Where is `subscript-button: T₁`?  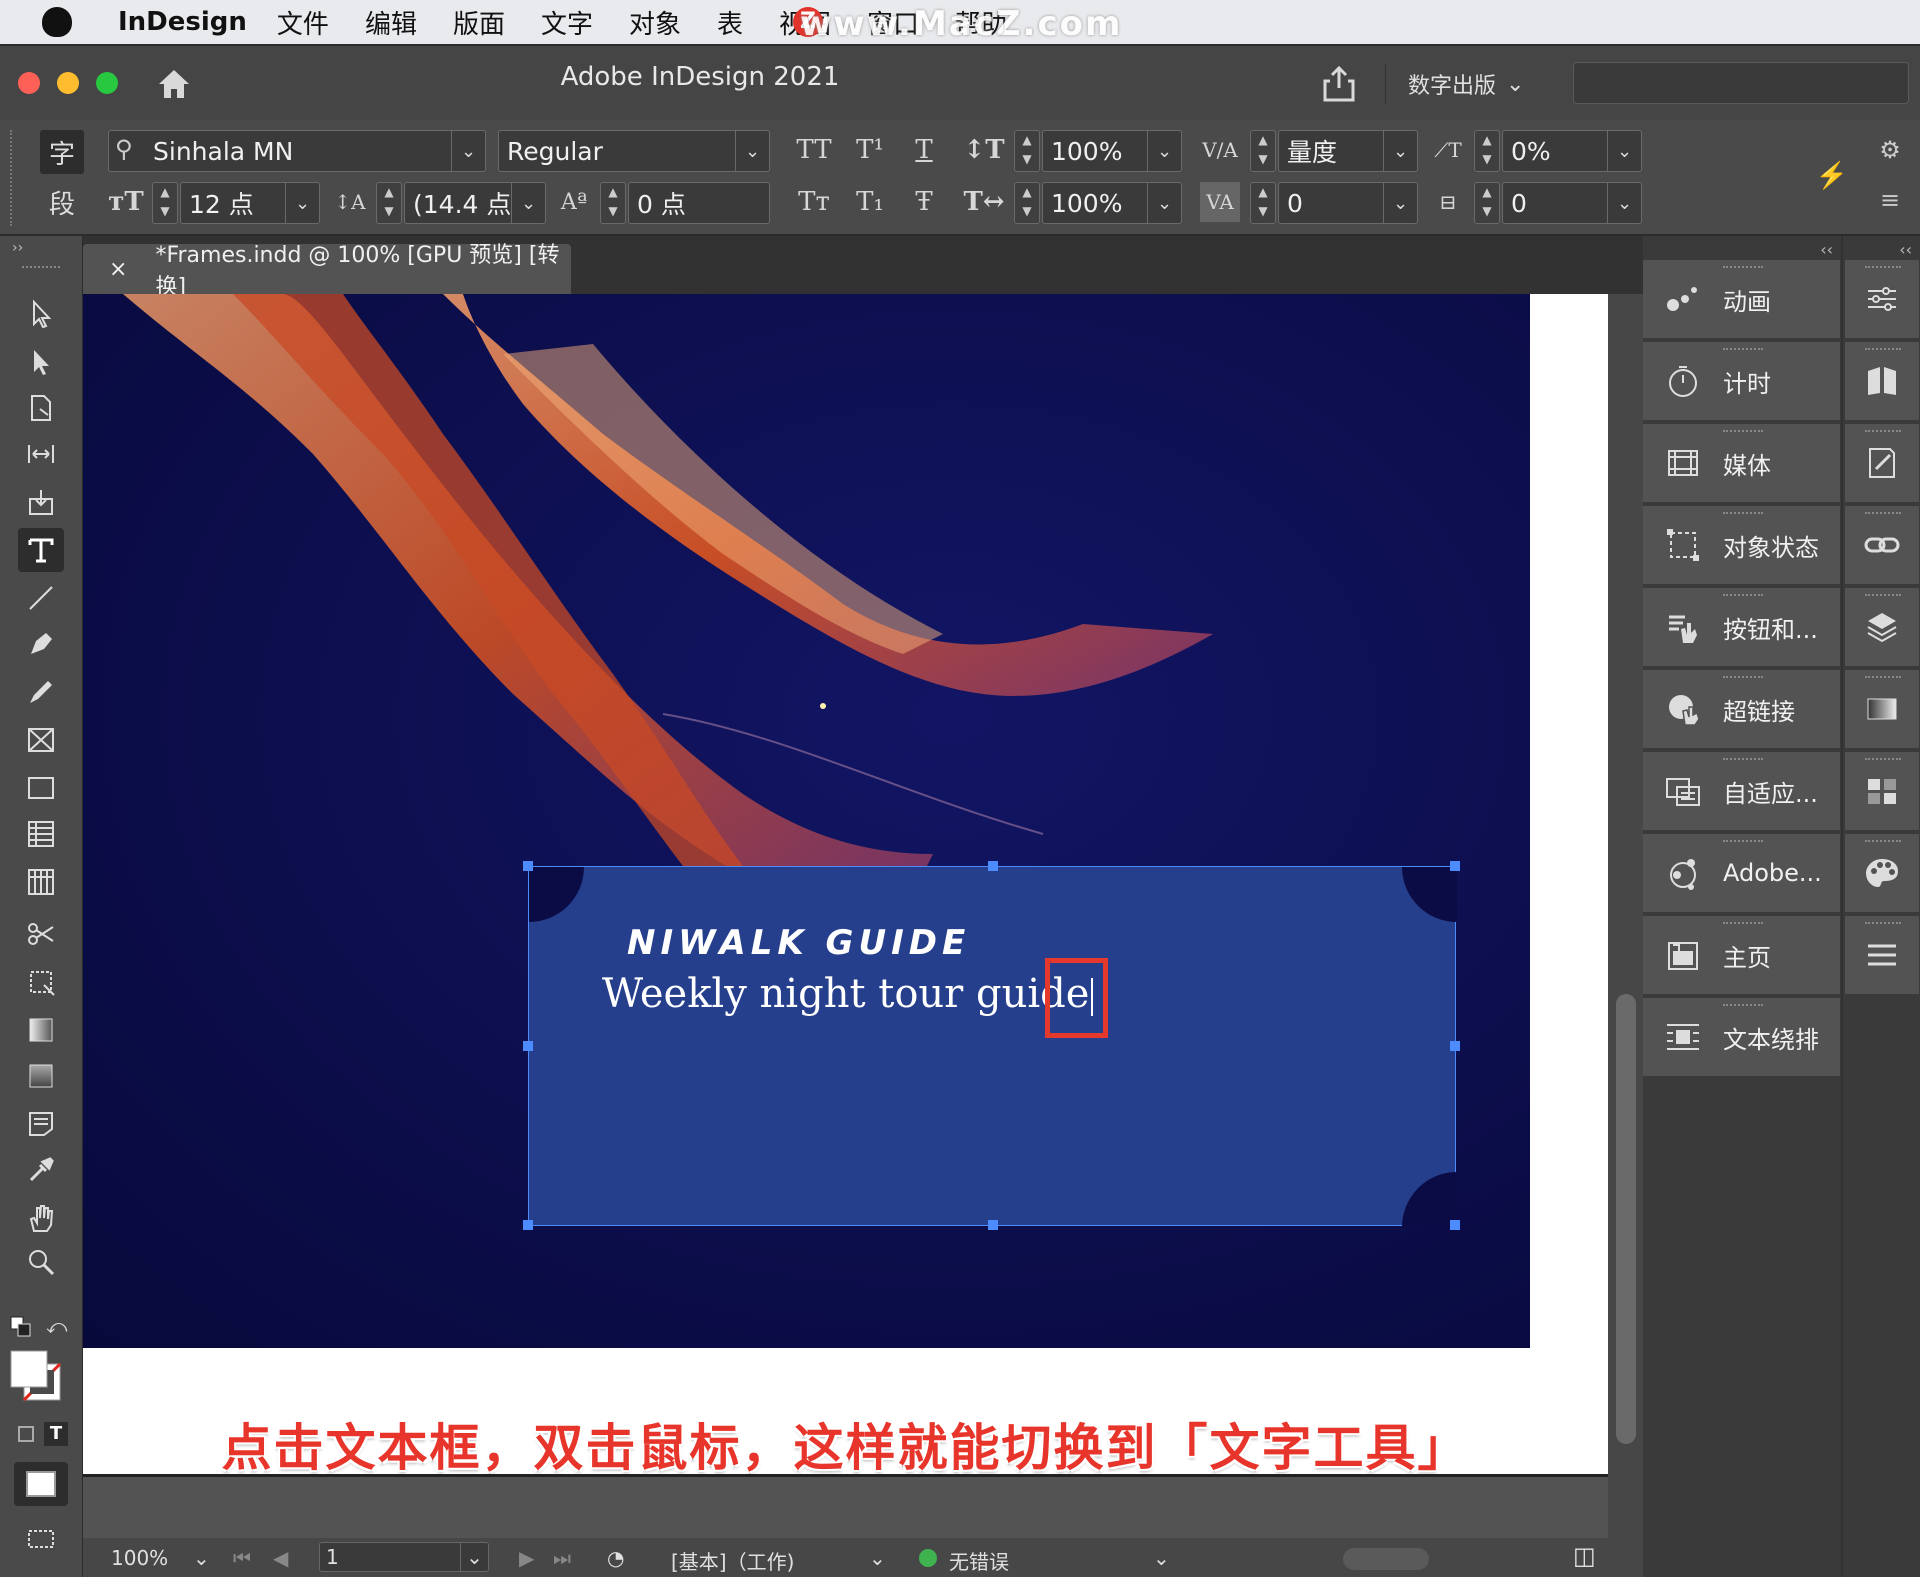 subscript-button: T₁ is located at coordinates (870, 202).